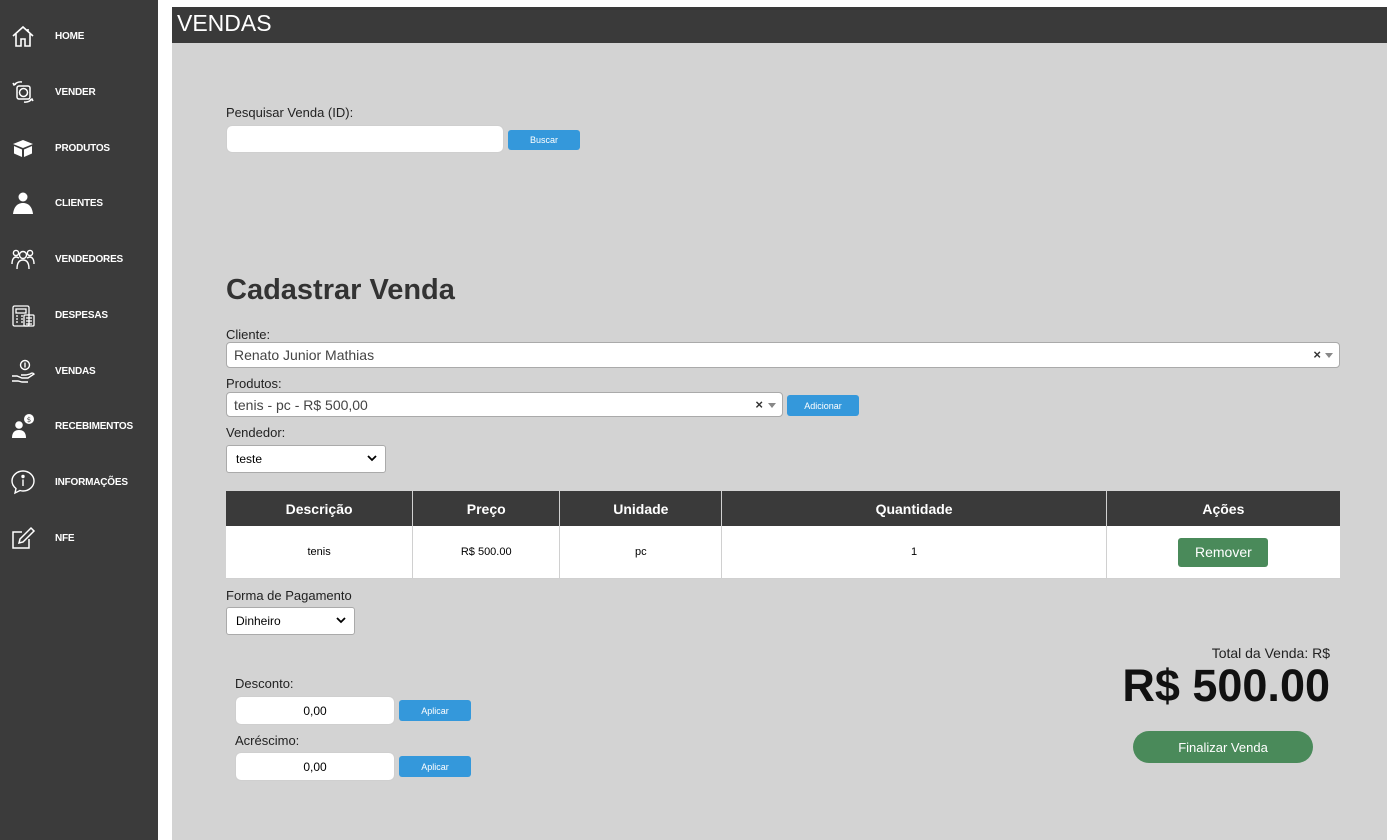  Describe the element at coordinates (70, 36) in the screenshot. I see `sidebar-item-label: HOME` at that location.